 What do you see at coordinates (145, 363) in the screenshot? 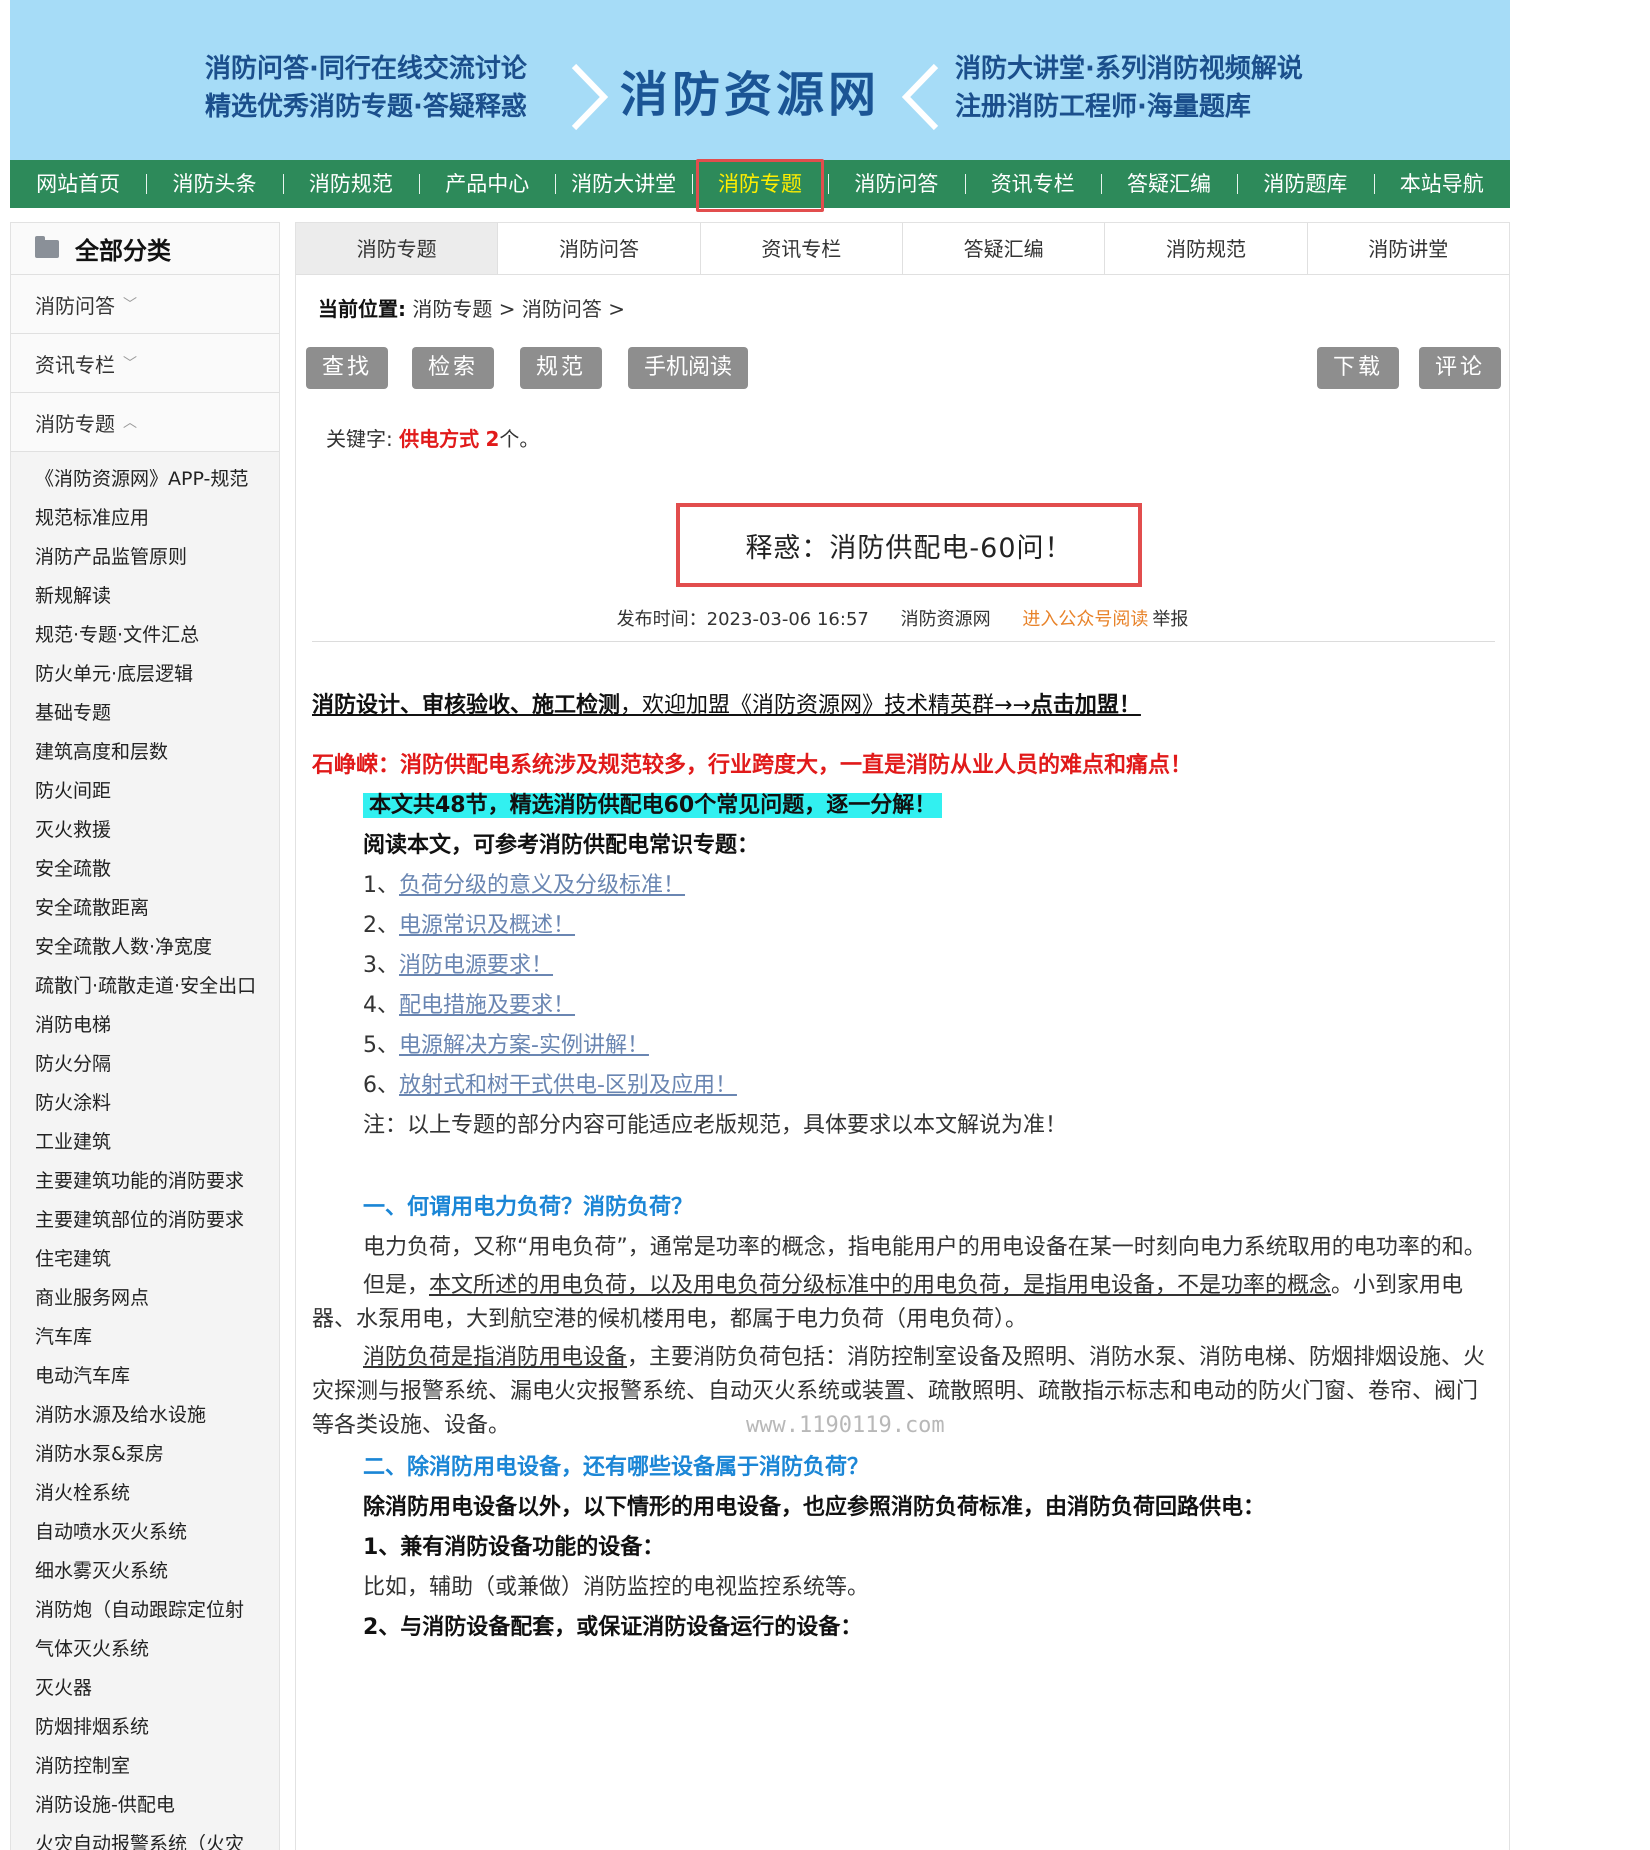
I see `sidebar-cat-news: 资讯专栏 ﹀` at bounding box center [145, 363].